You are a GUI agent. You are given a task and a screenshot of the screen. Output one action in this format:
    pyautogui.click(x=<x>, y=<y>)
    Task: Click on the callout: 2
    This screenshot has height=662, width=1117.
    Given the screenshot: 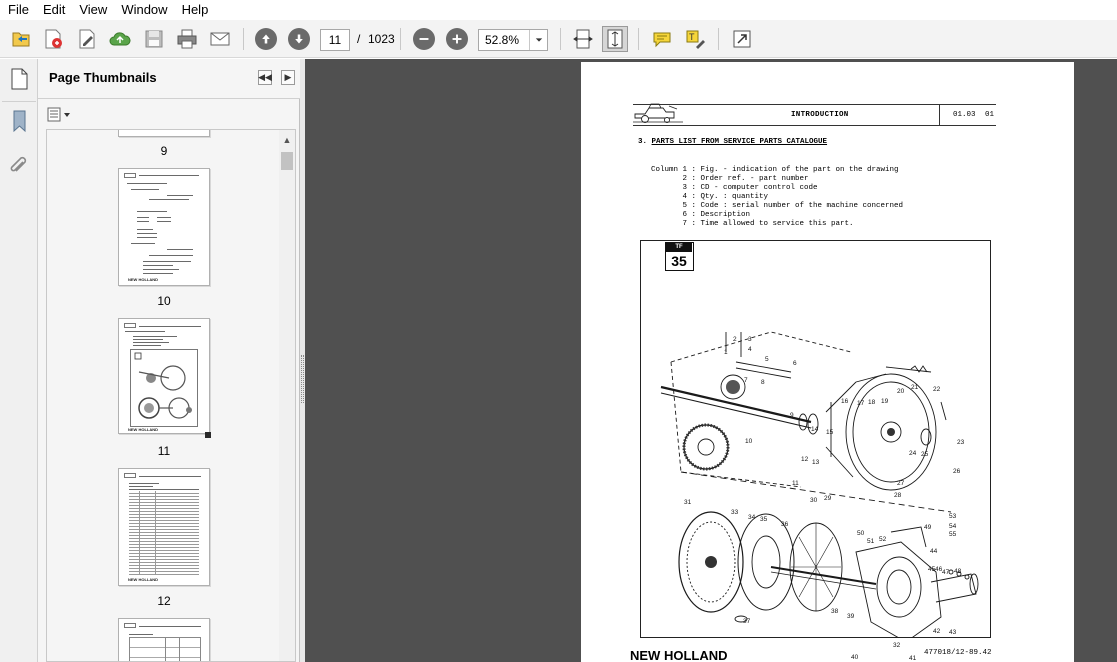 What is the action you would take?
    pyautogui.click(x=735, y=339)
    